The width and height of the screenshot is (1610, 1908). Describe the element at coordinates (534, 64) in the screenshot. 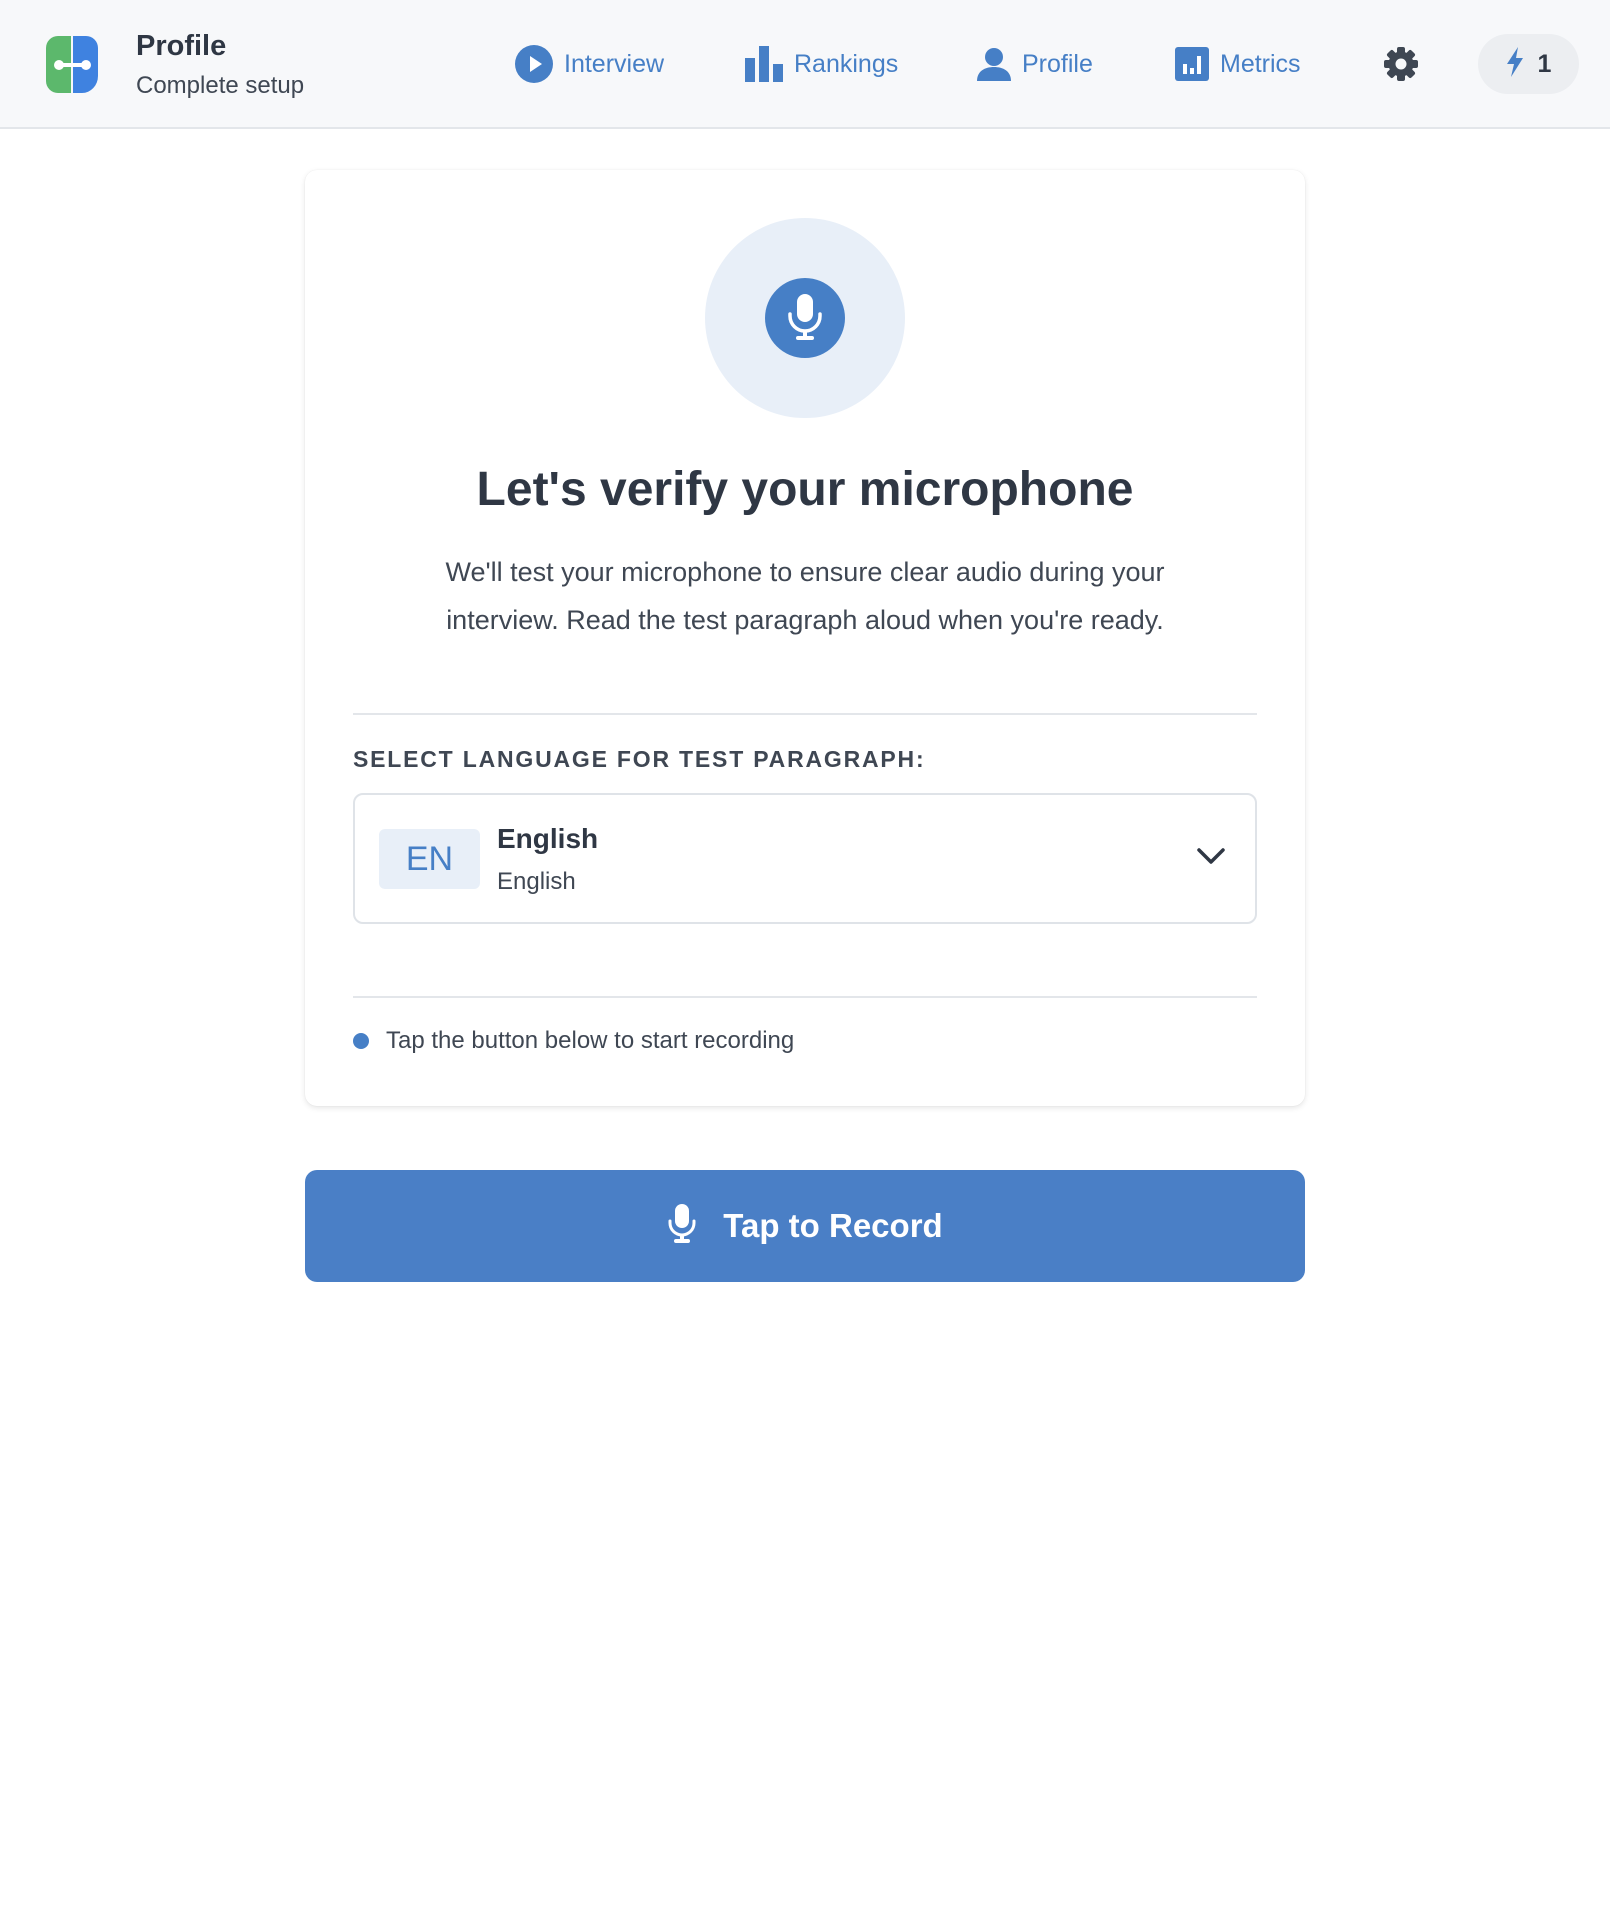

I see `play-circle-icon` at that location.